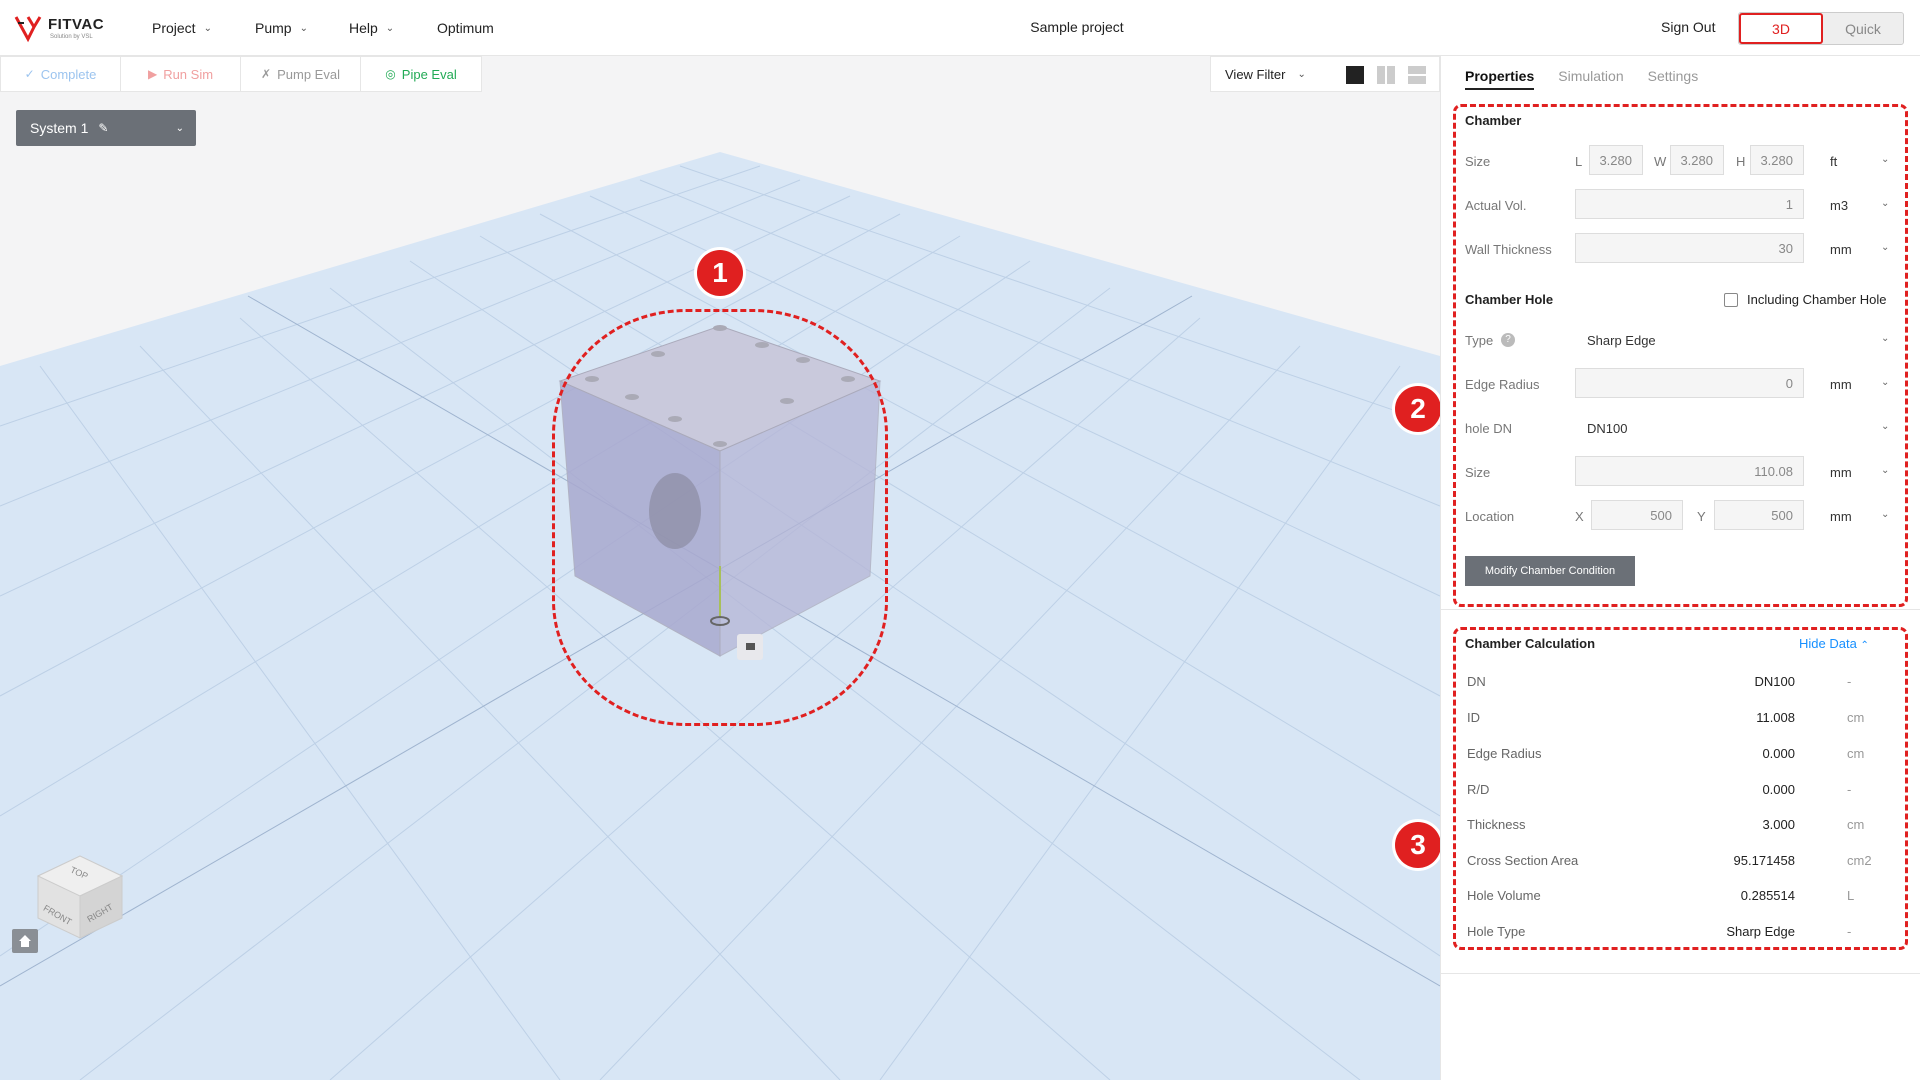  What do you see at coordinates (1841, 516) in the screenshot?
I see `location-unit-select: mm` at bounding box center [1841, 516].